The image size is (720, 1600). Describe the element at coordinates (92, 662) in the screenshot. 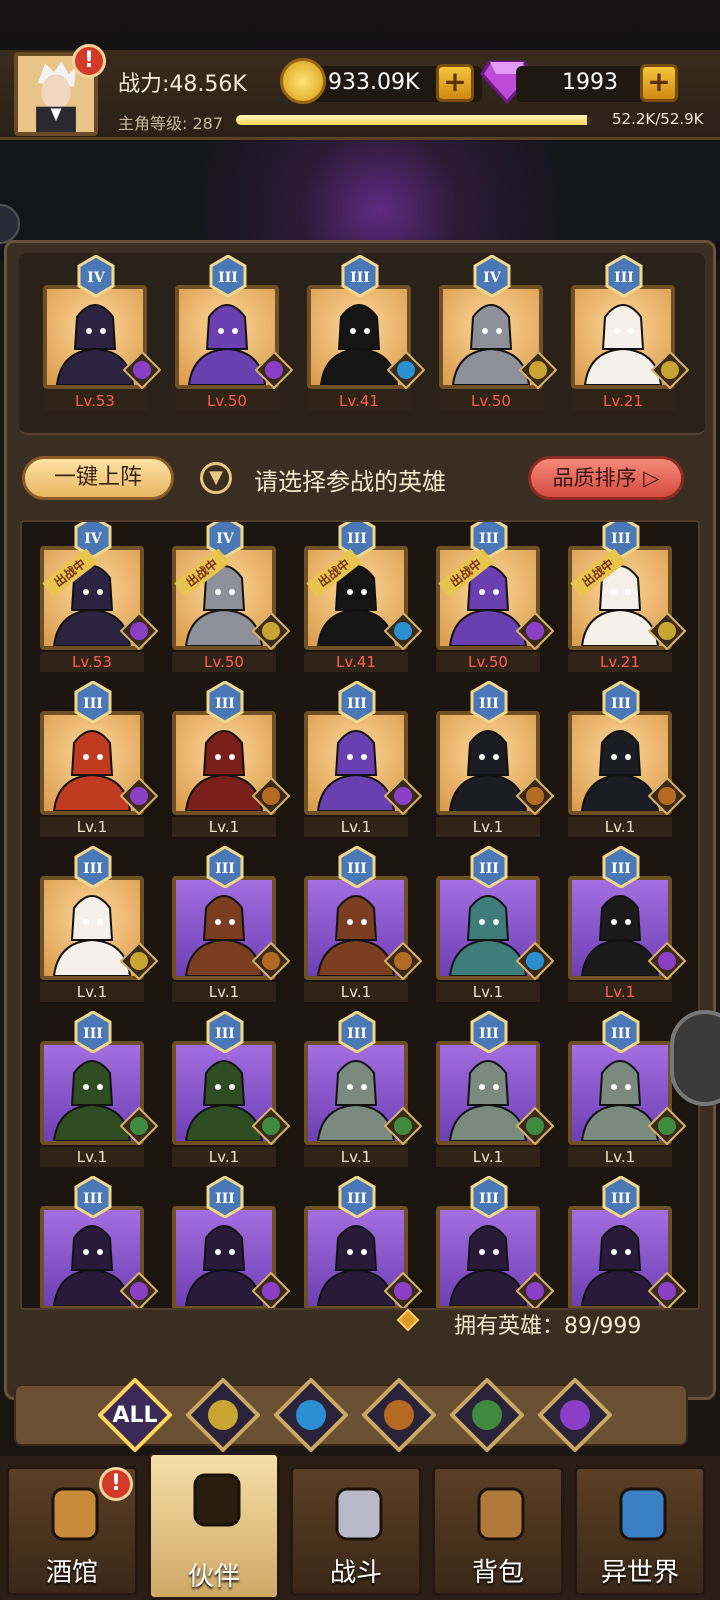

I see `hero-level: Lv.53` at that location.